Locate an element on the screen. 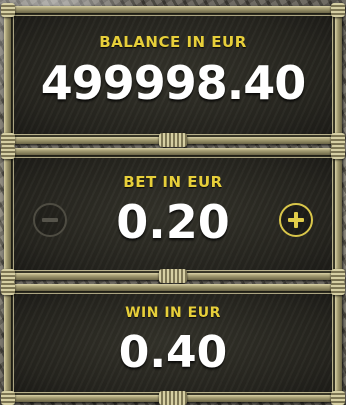  bet-label: BET IN EUR is located at coordinates (173, 182).